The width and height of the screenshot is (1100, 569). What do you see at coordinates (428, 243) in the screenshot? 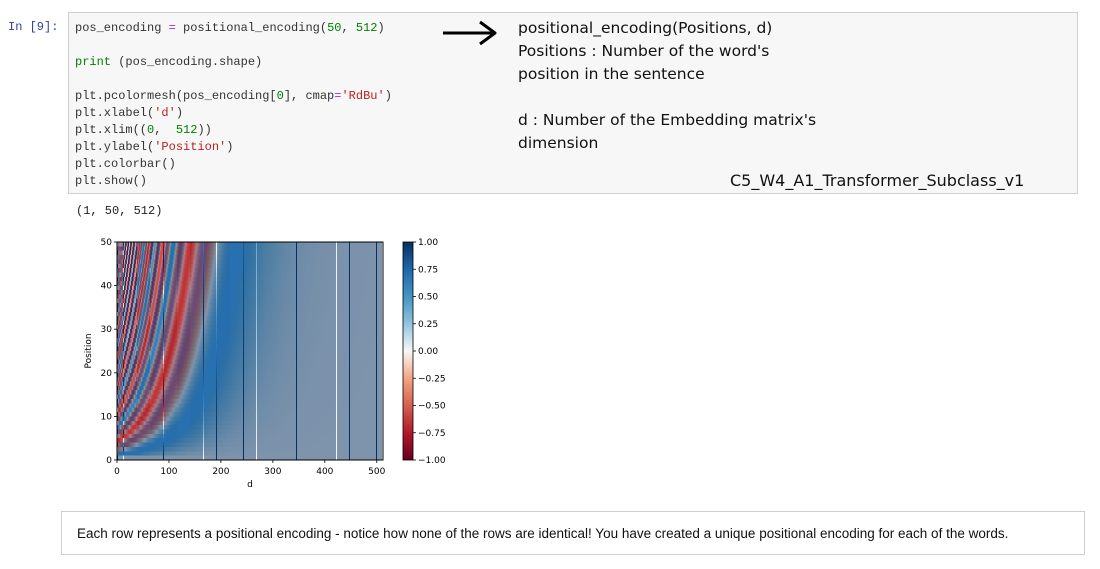
I see `colorbar-tick-label: 1.00` at bounding box center [428, 243].